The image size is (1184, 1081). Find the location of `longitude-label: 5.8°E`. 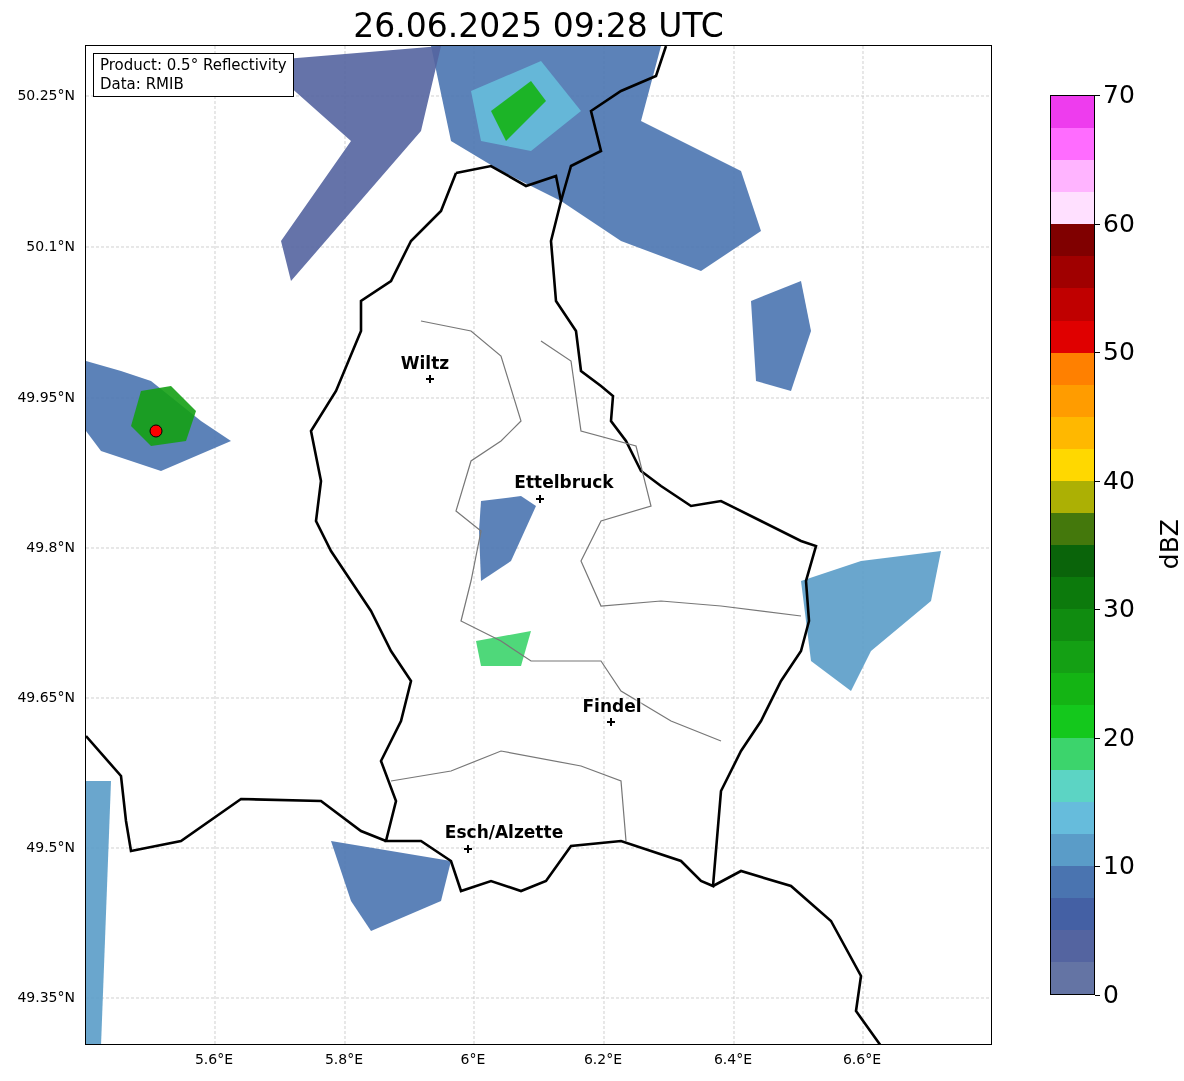

longitude-label: 5.8°E is located at coordinates (344, 1059).